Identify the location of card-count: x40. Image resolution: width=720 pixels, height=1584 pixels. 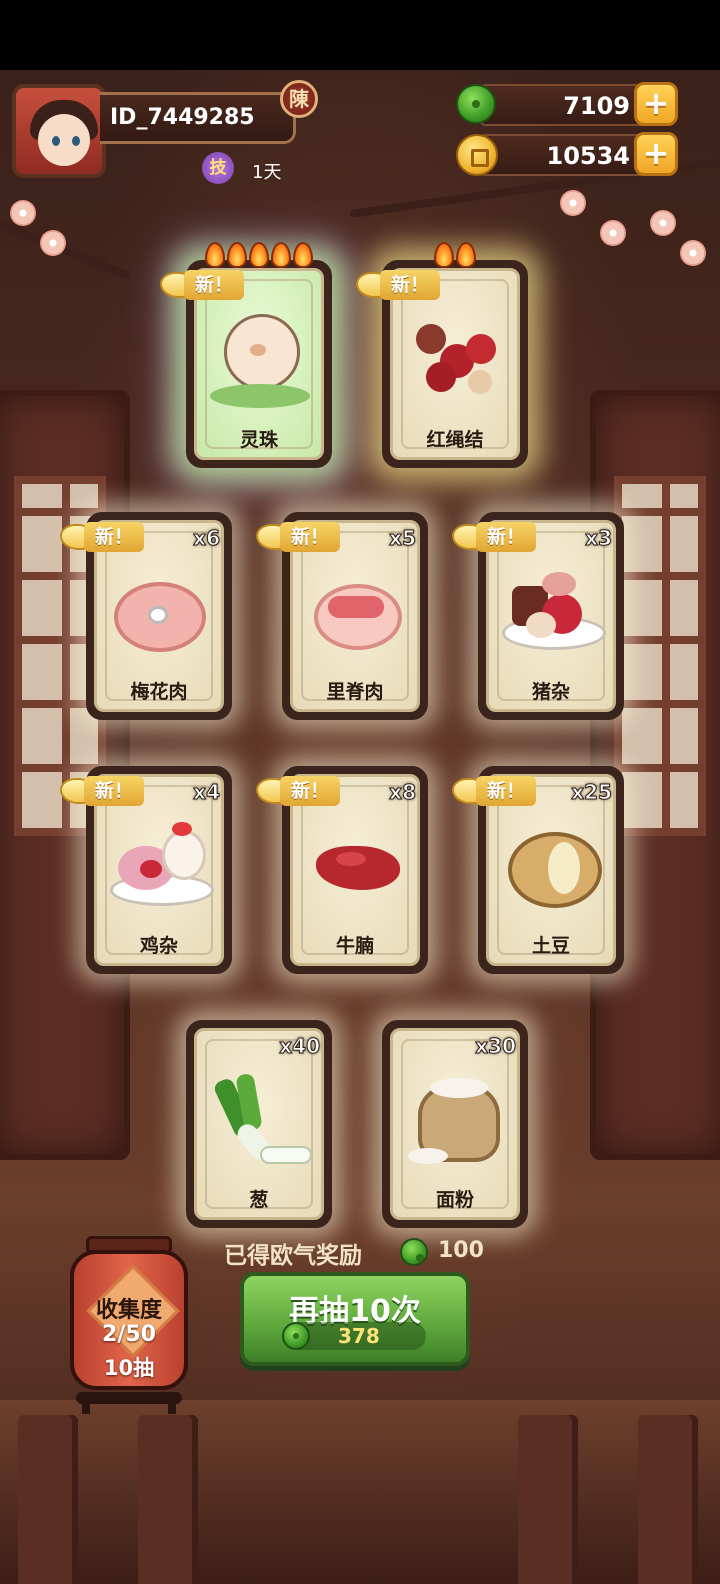
(300, 1046).